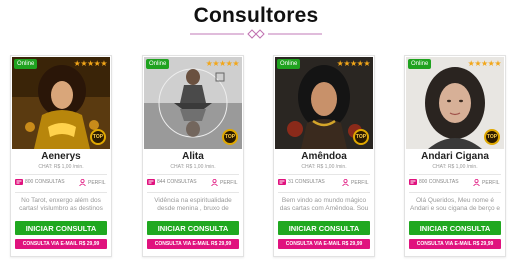  What do you see at coordinates (177, 182) in the screenshot?
I see `consultations-label: 844 CONSULTAS` at bounding box center [177, 182].